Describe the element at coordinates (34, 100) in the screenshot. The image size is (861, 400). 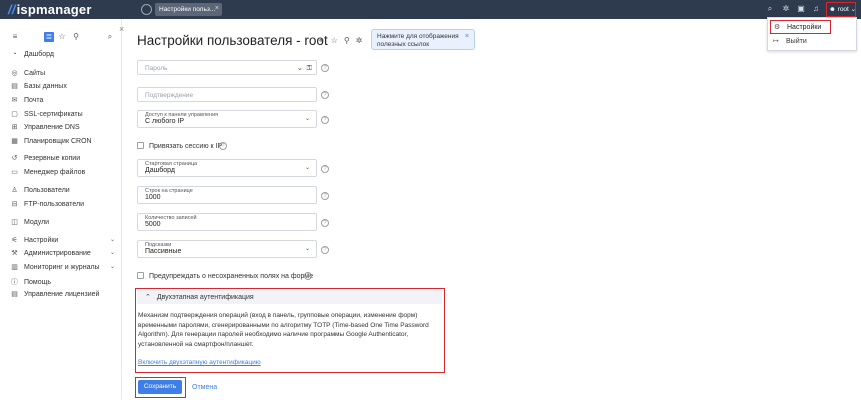
I see `sidebar-item-label: Почта` at that location.